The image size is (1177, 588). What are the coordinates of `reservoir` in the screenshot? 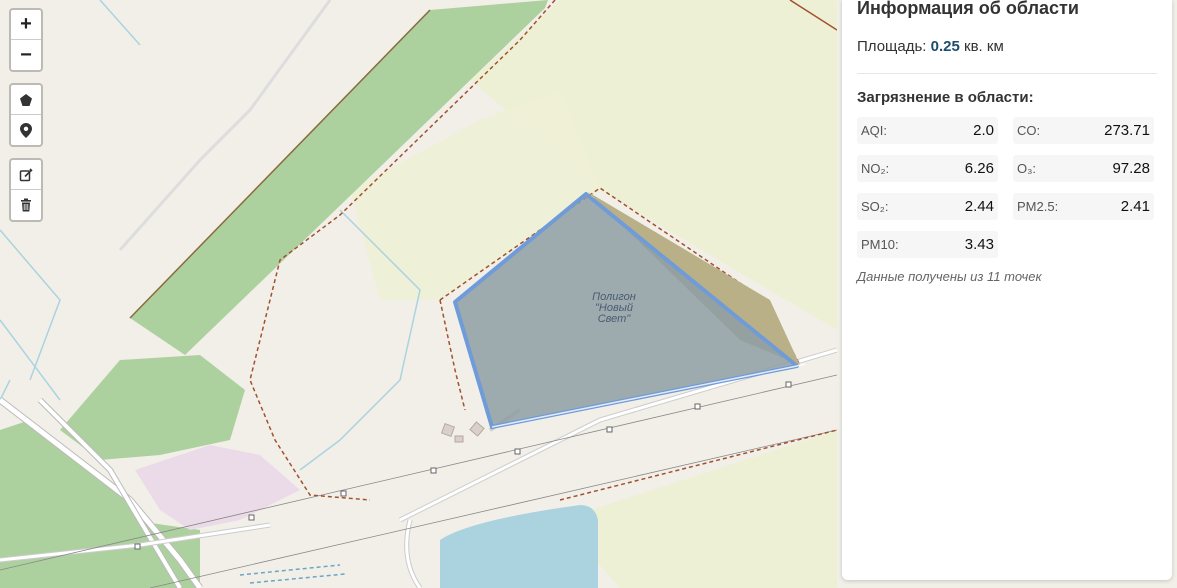 It's located at (519, 546).